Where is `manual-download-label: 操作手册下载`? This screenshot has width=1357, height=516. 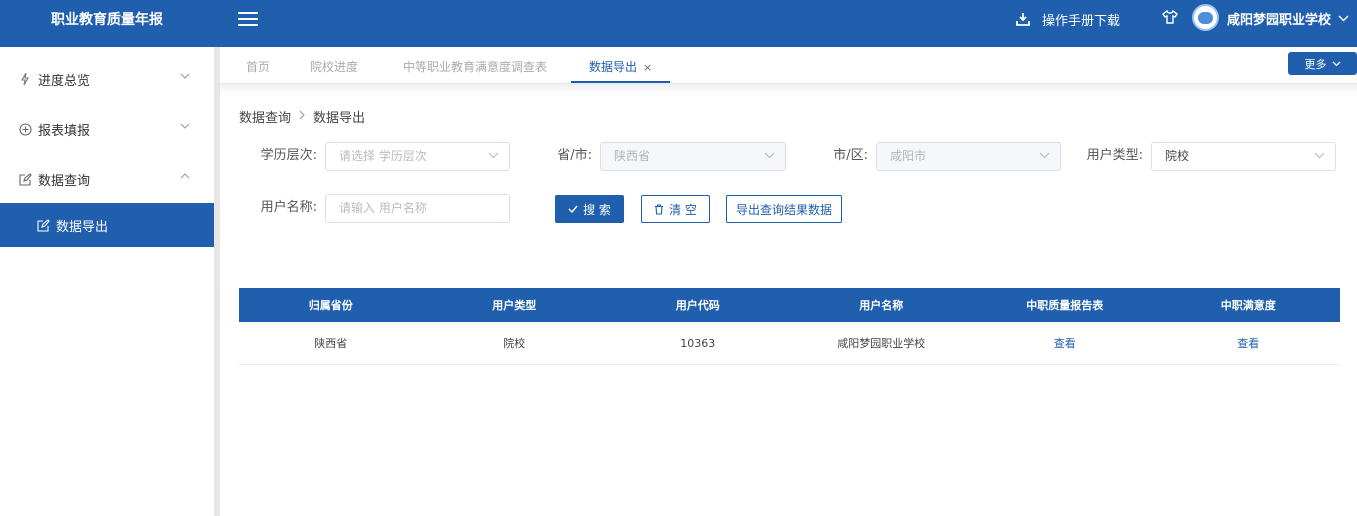 manual-download-label: 操作手册下载 is located at coordinates (1081, 21).